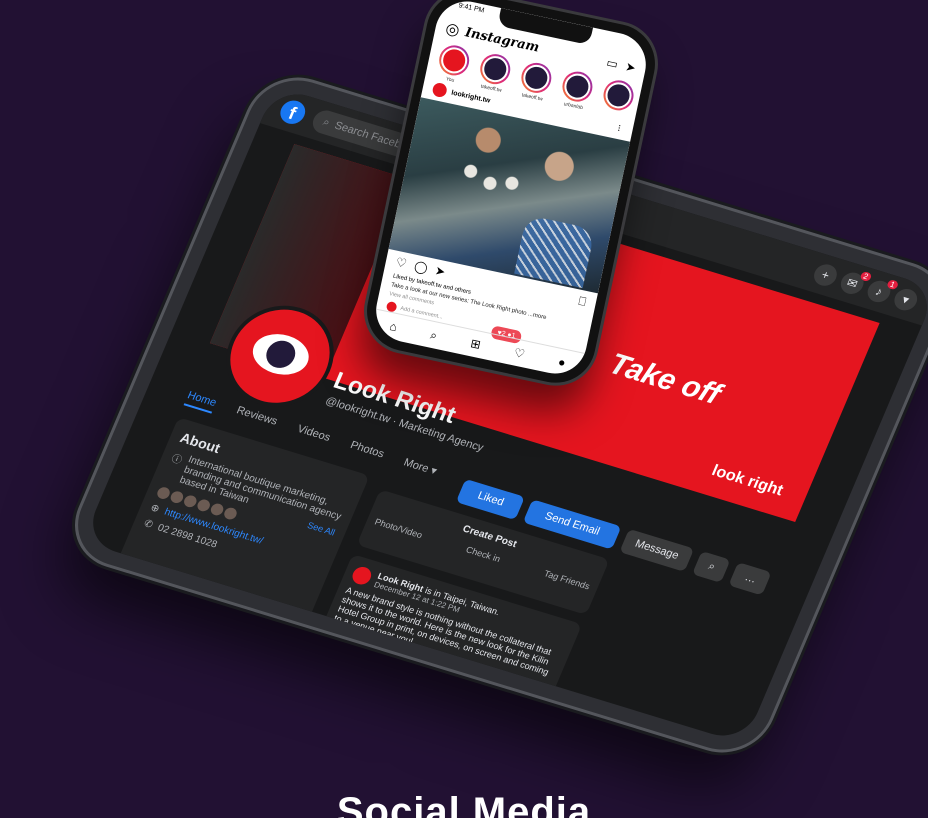  Describe the element at coordinates (656, 550) in the screenshot. I see `message-button: Message` at that location.